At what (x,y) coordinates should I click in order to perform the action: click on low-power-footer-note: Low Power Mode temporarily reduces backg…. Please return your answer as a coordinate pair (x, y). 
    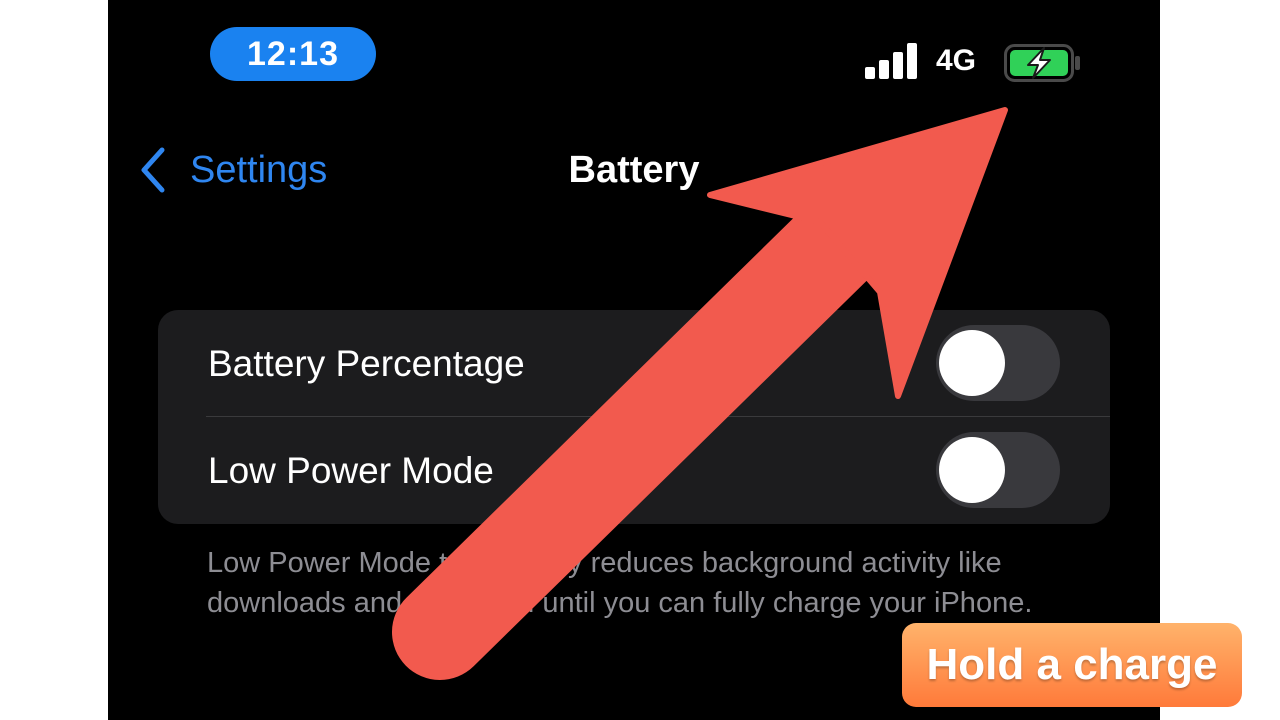
    Looking at the image, I should click on (620, 583).